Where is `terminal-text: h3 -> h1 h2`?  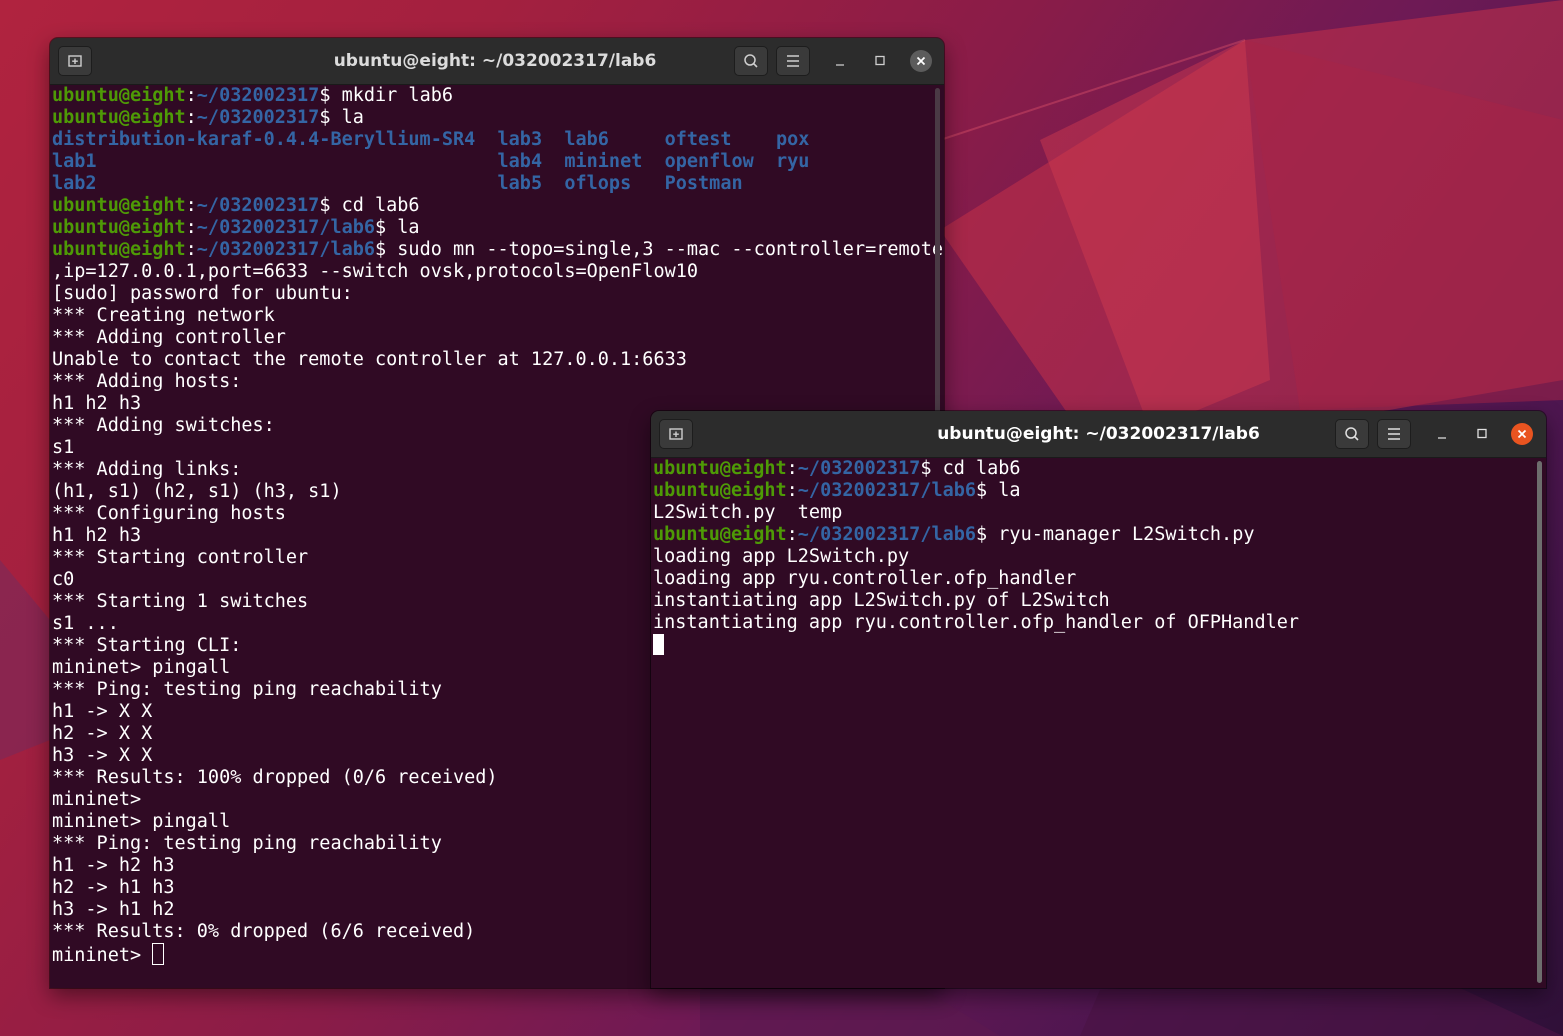
terminal-text: h3 -> h1 h2 is located at coordinates (113, 909).